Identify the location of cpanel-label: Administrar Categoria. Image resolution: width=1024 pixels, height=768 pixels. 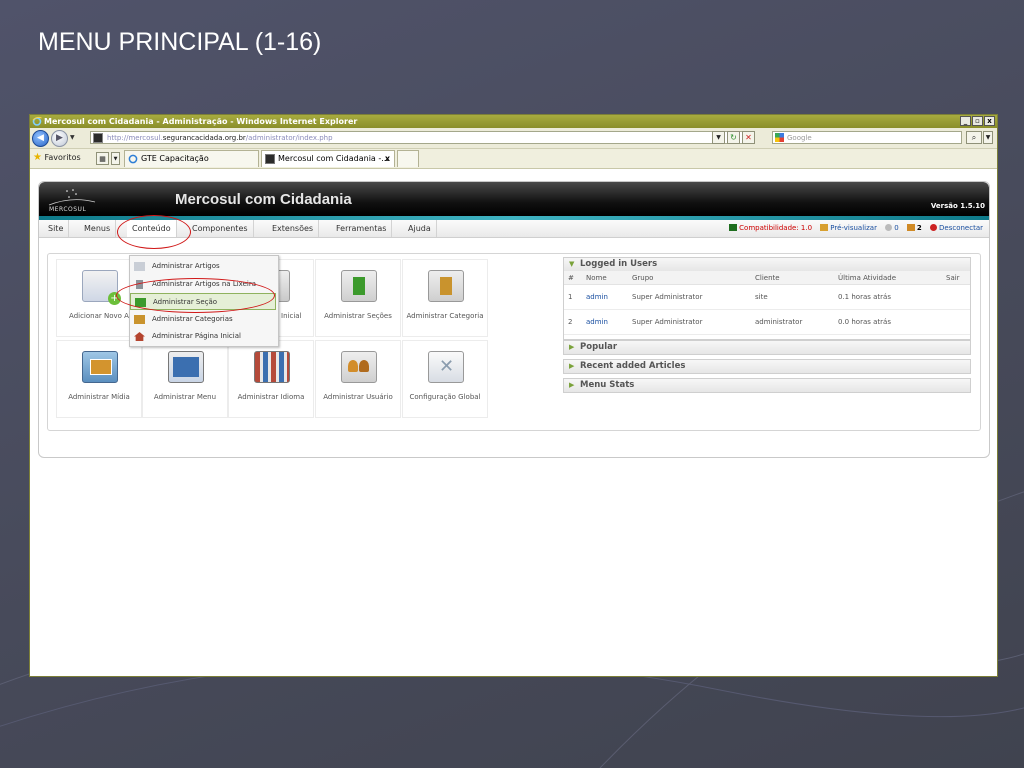
(445, 316).